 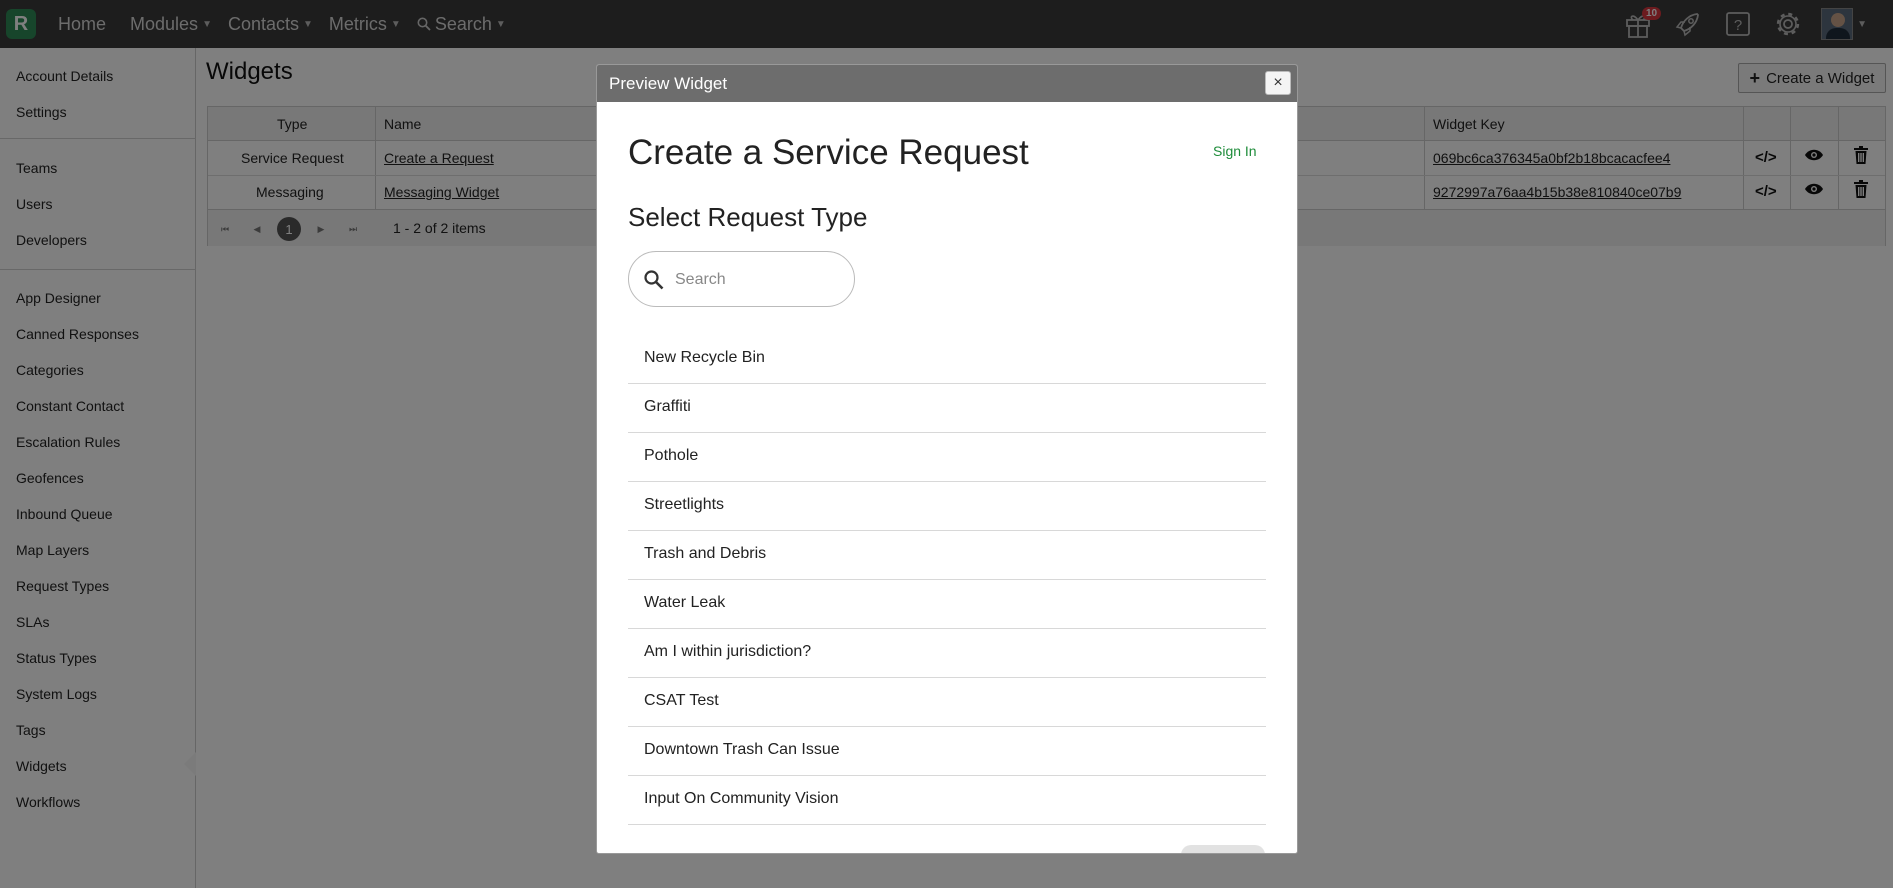 What do you see at coordinates (1235, 151) in the screenshot?
I see `sign-in-link: Sign In` at bounding box center [1235, 151].